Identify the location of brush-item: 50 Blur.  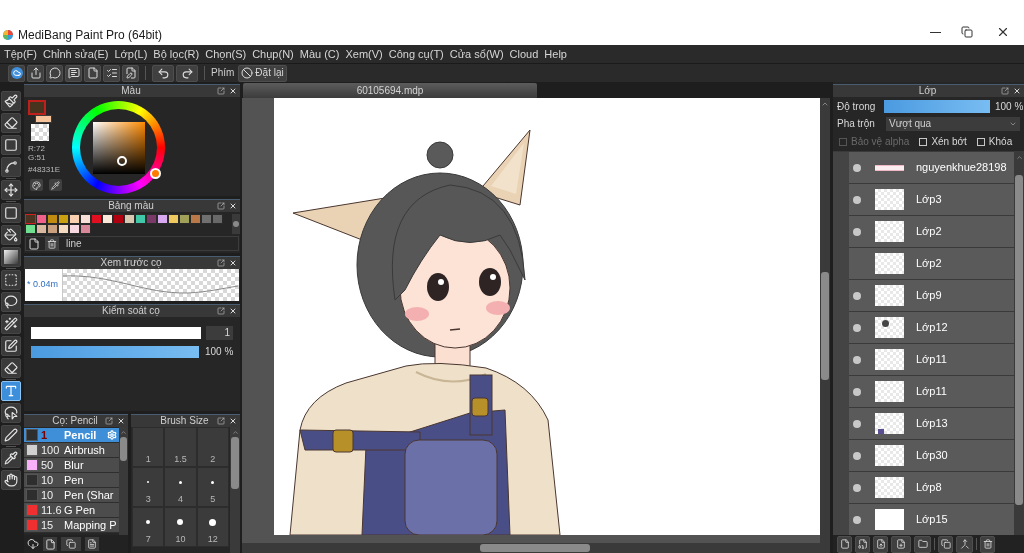
(71, 465).